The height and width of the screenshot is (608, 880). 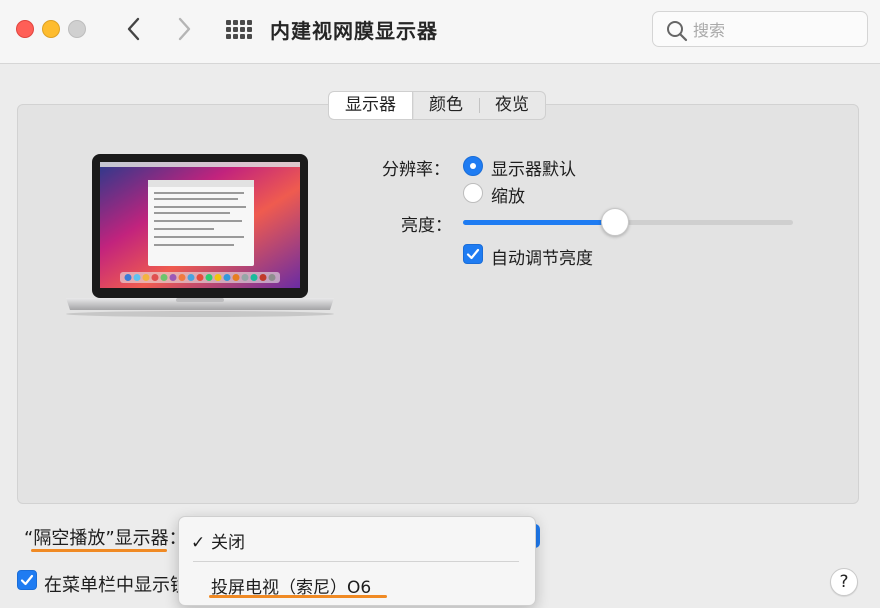 What do you see at coordinates (298, 596) in the screenshot?
I see `menu-item-highlight` at bounding box center [298, 596].